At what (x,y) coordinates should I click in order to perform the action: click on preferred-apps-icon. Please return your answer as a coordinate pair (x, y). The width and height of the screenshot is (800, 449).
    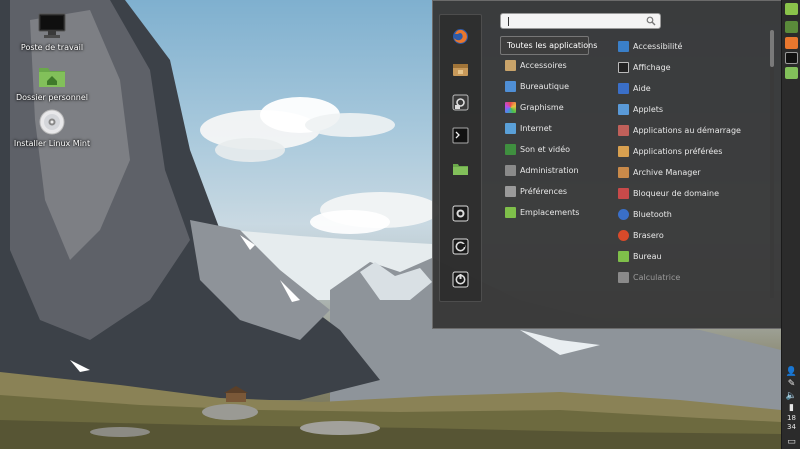
    Looking at the image, I should click on (623, 151).